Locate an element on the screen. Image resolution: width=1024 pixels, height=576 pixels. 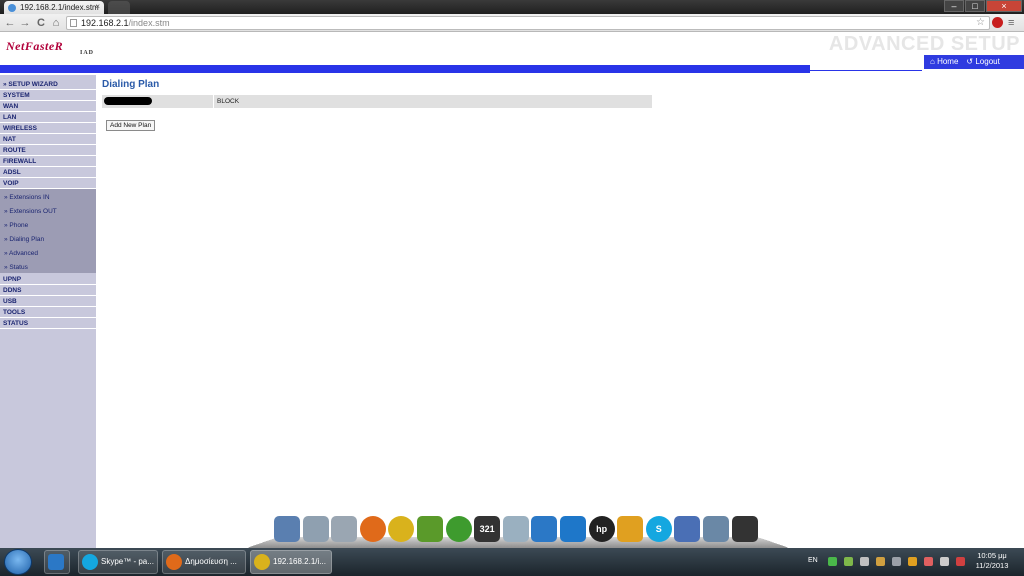
finder-icon is located at coordinates (344, 529).